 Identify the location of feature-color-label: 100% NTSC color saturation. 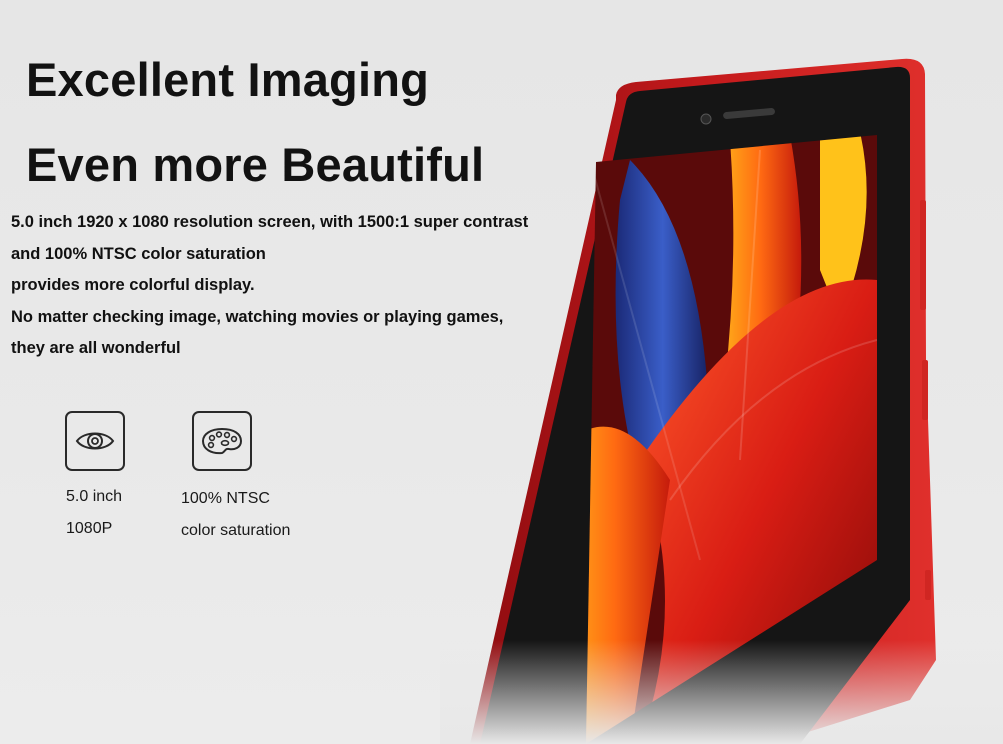
(235, 515).